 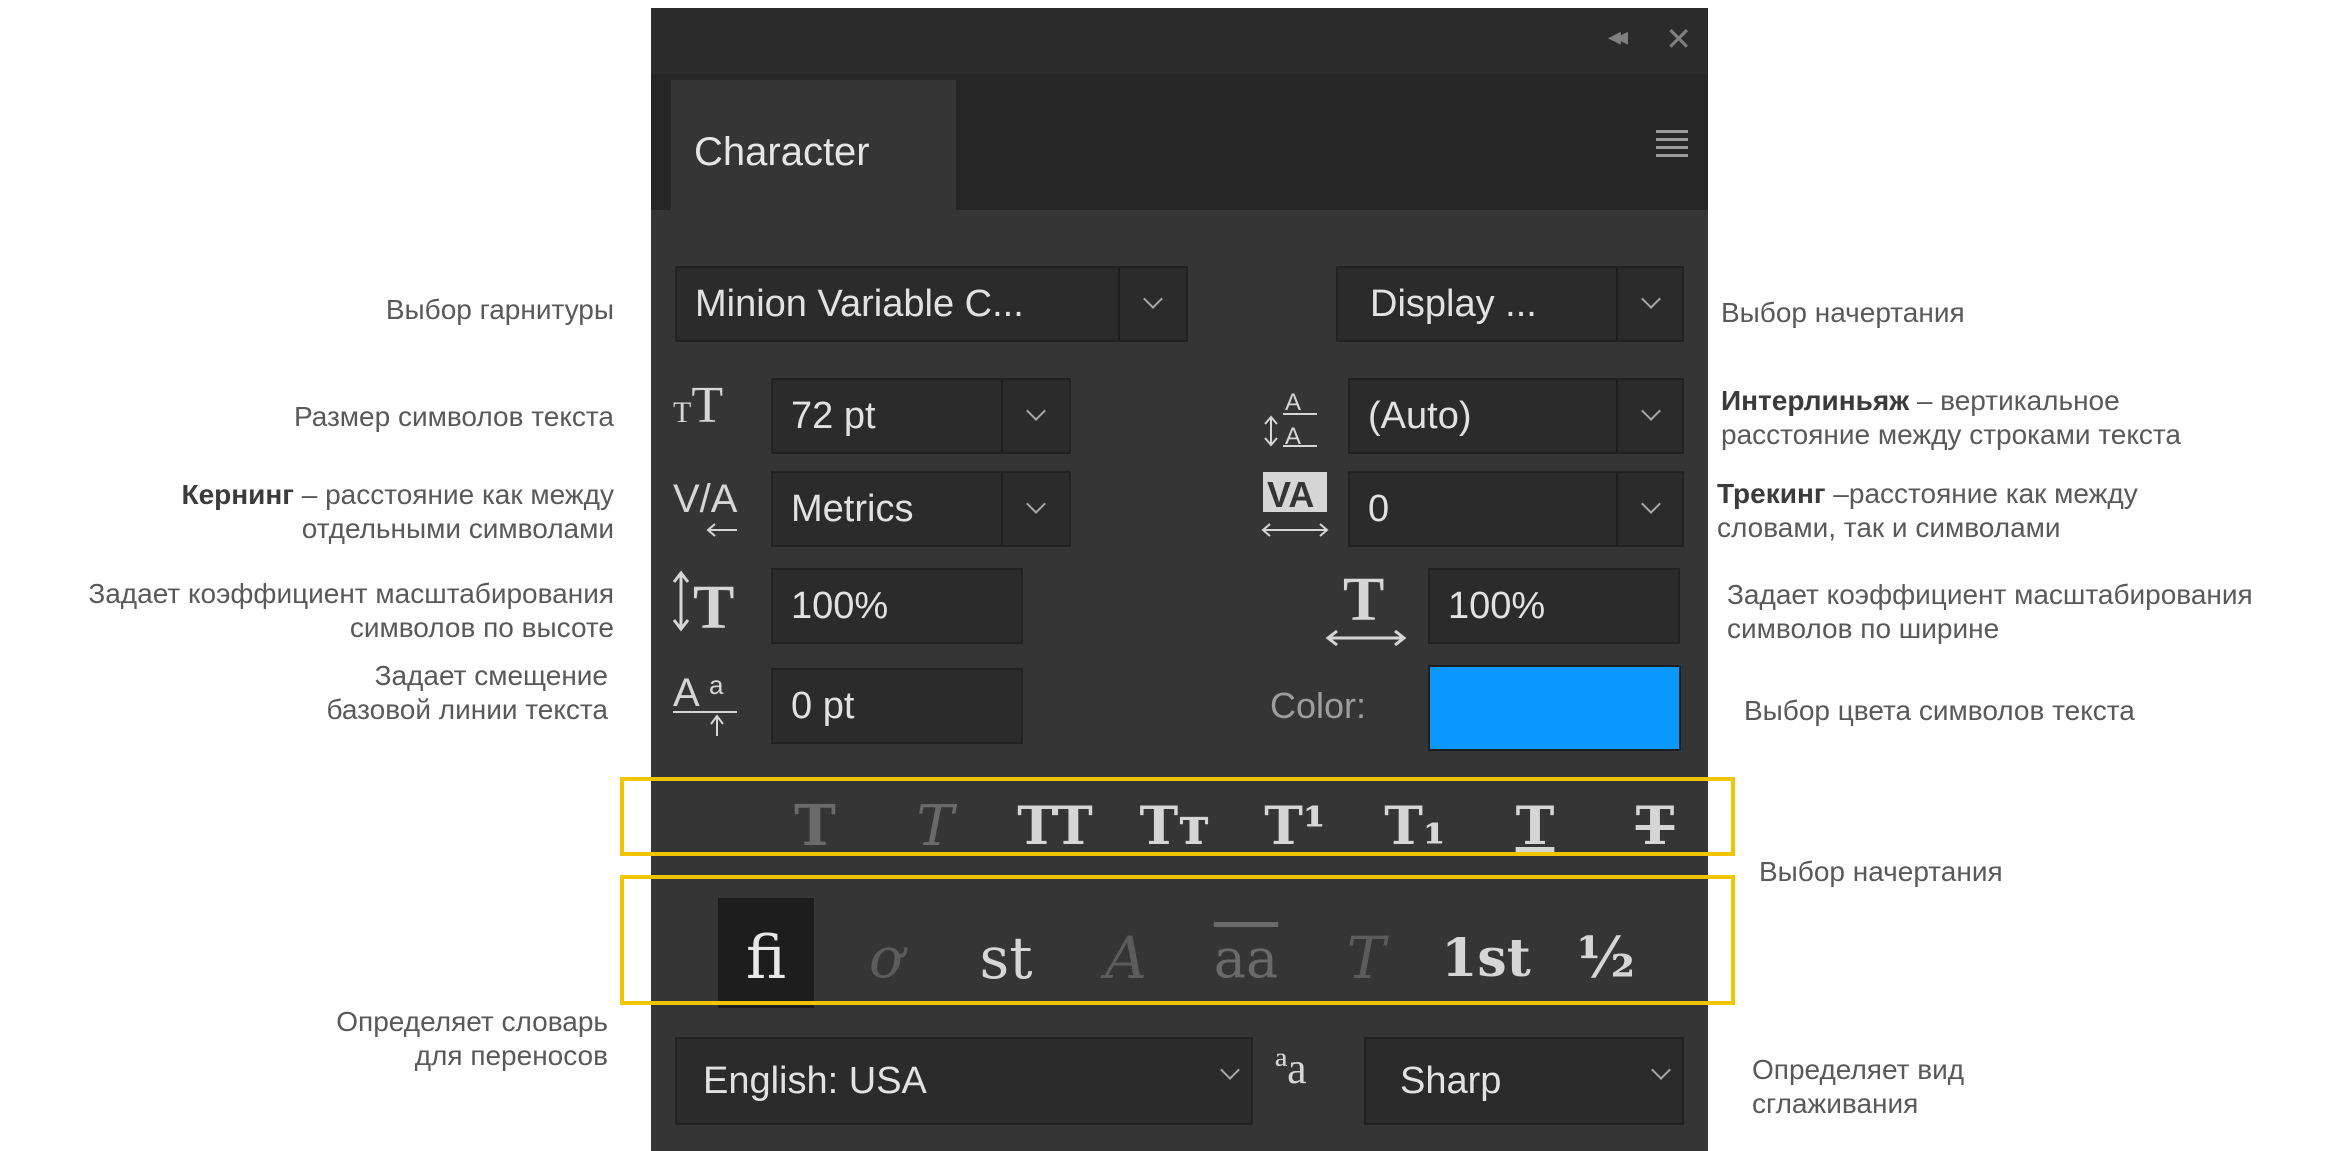 What do you see at coordinates (453, 416) in the screenshot?
I see `annotation-font-size: Размер символов текста` at bounding box center [453, 416].